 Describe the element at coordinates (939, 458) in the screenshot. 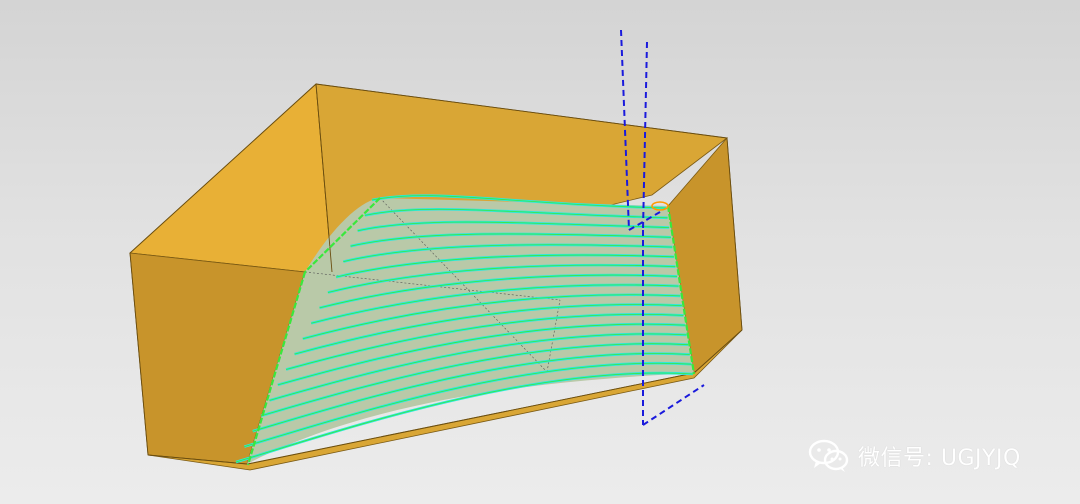

I see `watermark-text: 微信号: UGJYJQ` at that location.